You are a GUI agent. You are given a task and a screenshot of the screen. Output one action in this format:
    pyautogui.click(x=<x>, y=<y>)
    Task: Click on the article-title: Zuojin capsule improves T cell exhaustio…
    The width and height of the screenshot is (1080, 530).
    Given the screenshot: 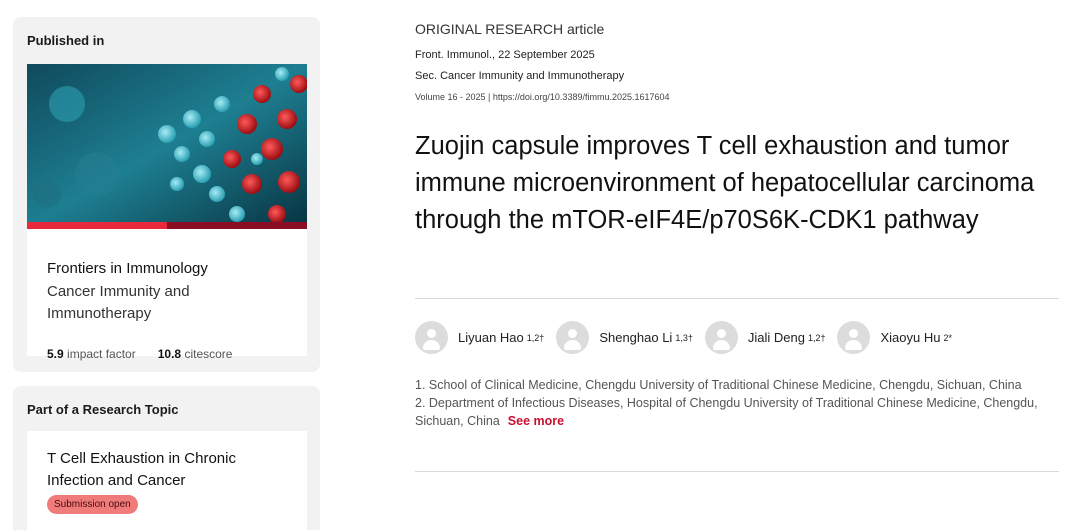 What is the action you would take?
    pyautogui.click(x=725, y=183)
    